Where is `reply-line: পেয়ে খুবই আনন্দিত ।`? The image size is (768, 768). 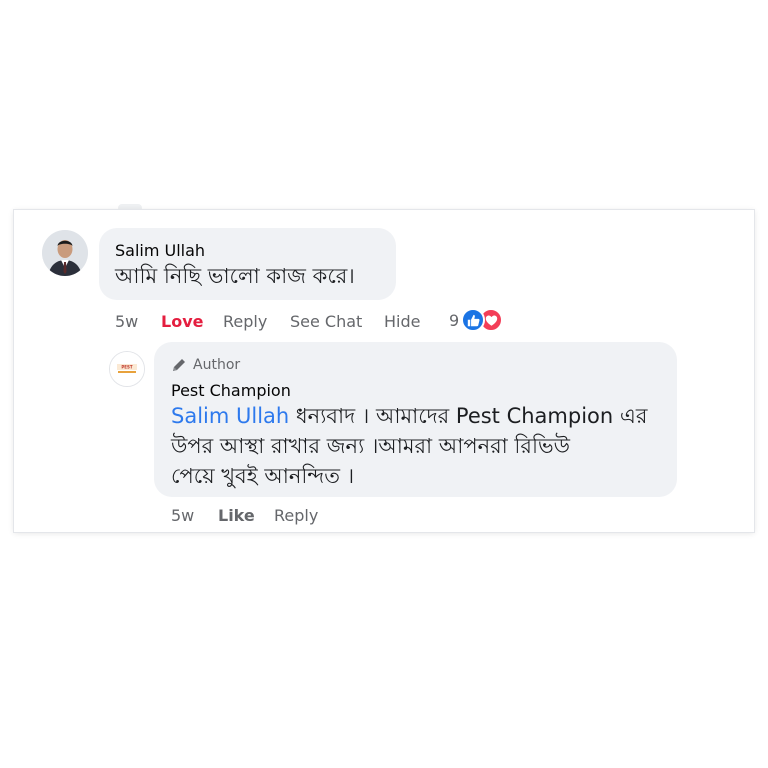
reply-line: পেয়ে খুবই আনন্দিত । is located at coordinates (263, 476).